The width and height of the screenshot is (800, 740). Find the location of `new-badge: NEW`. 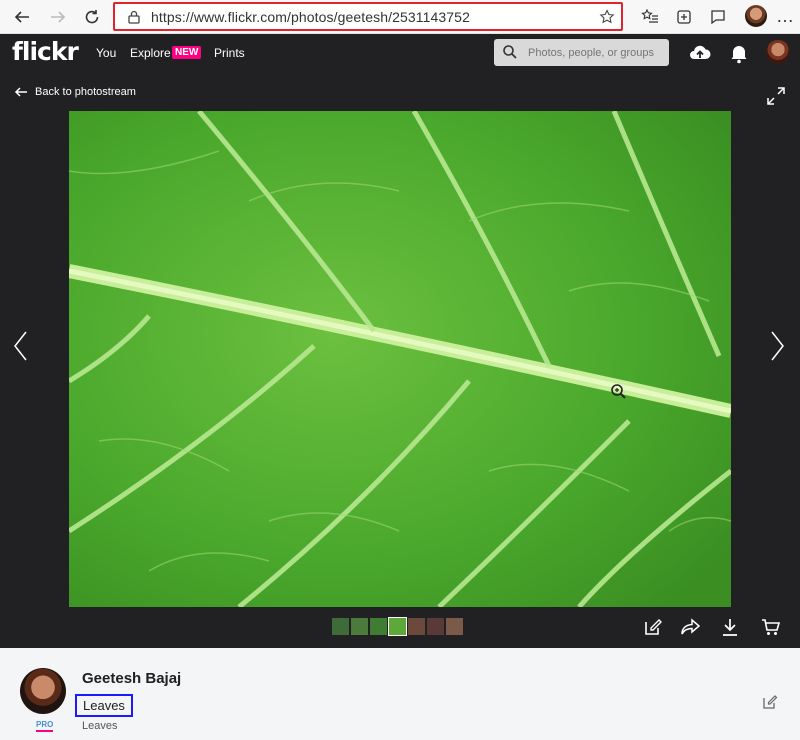

new-badge: NEW is located at coordinates (187, 52).